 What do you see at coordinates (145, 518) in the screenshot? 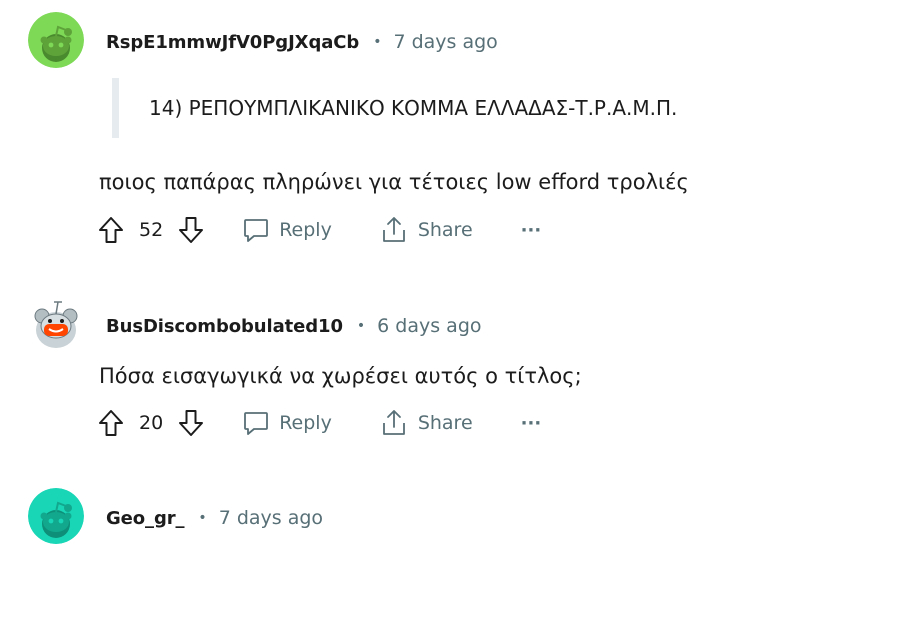
I see `author-name: Geo_gr_` at bounding box center [145, 518].